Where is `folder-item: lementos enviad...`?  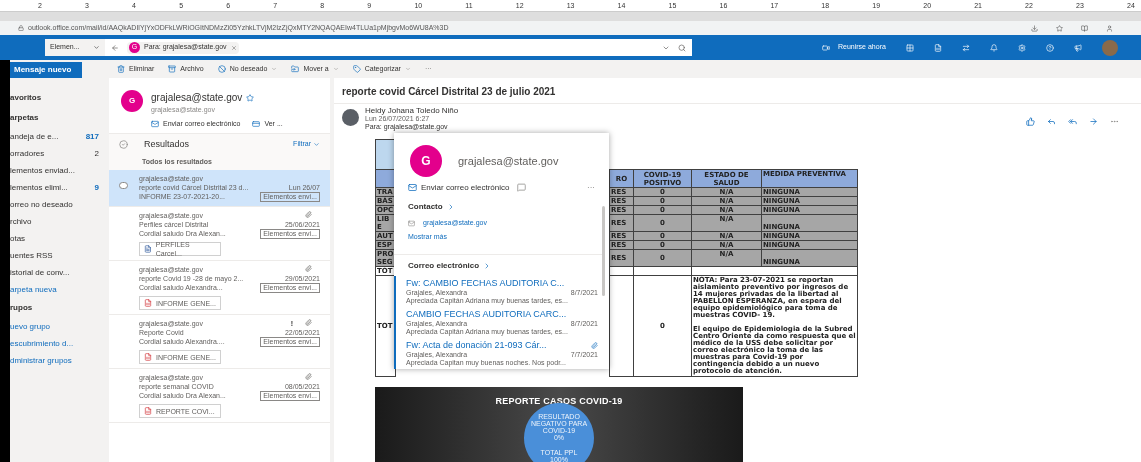
folder-item: lementos enviad... is located at coordinates (58, 170).